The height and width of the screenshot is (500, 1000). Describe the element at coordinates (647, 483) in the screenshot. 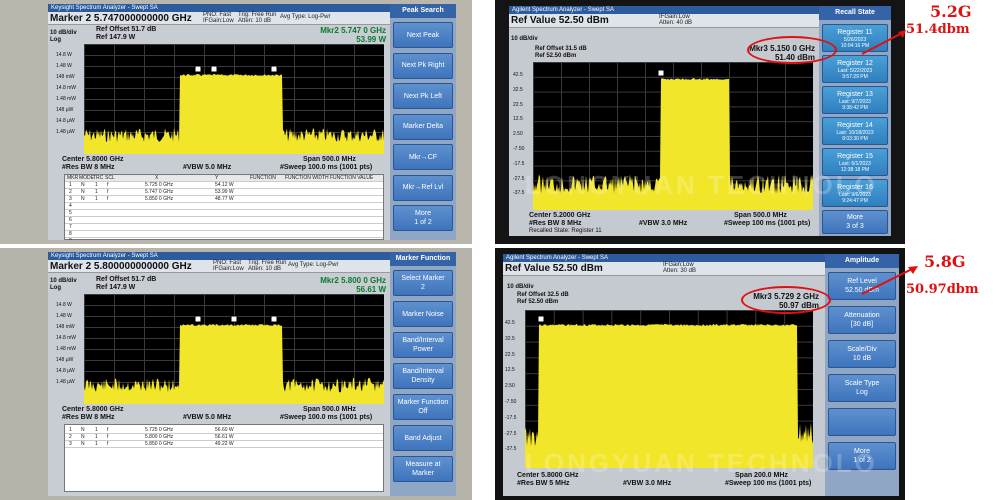

I see `vbw: #VBW 3.0 MHz` at that location.